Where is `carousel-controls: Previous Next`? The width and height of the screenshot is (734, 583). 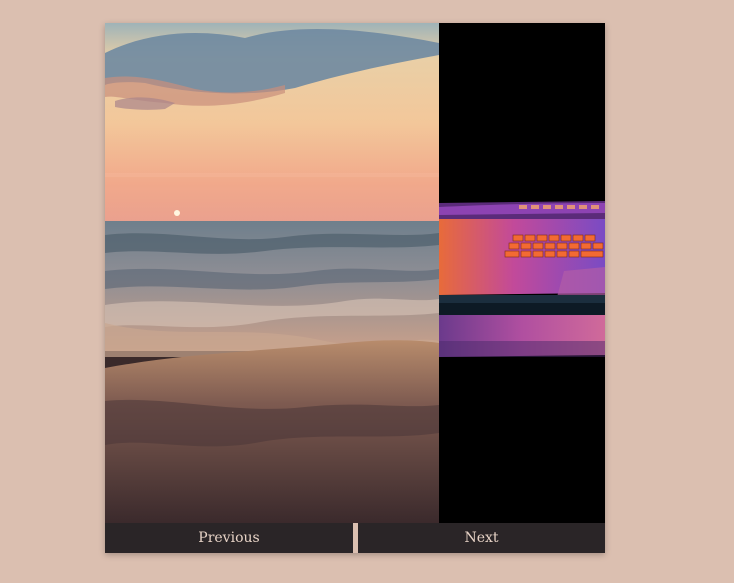
carousel-controls: Previous Next is located at coordinates (355, 538).